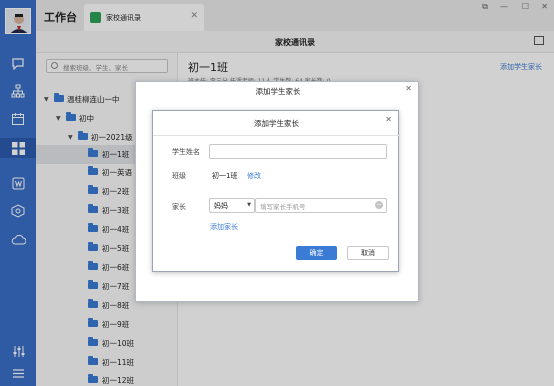 Image resolution: width=554 pixels, height=386 pixels. What do you see at coordinates (221, 206) in the screenshot?
I see `relation-value: 妈妈` at bounding box center [221, 206].